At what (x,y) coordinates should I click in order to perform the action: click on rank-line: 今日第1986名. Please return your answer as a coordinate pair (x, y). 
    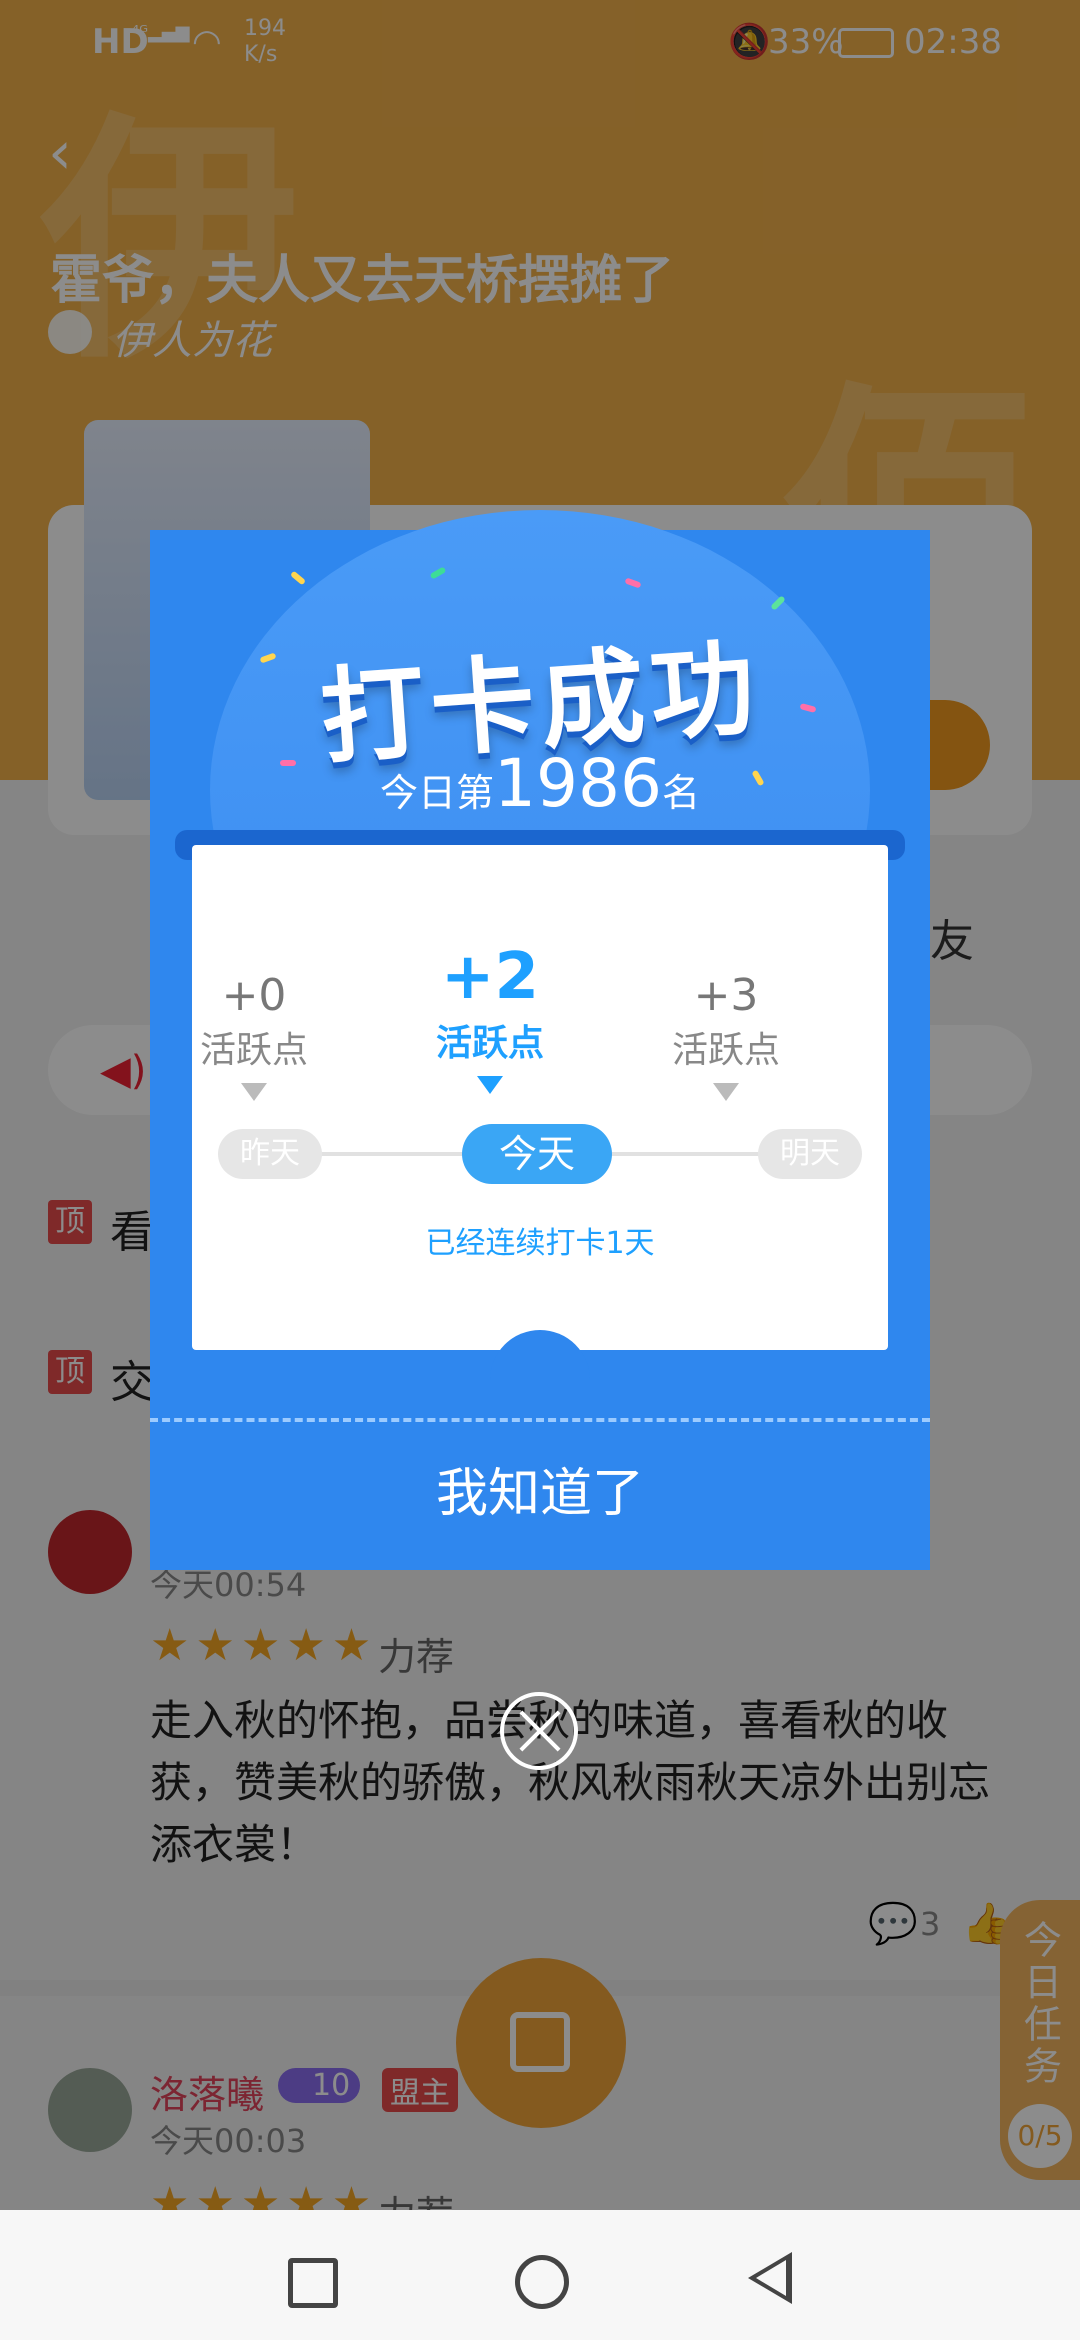
    Looking at the image, I should click on (540, 783).